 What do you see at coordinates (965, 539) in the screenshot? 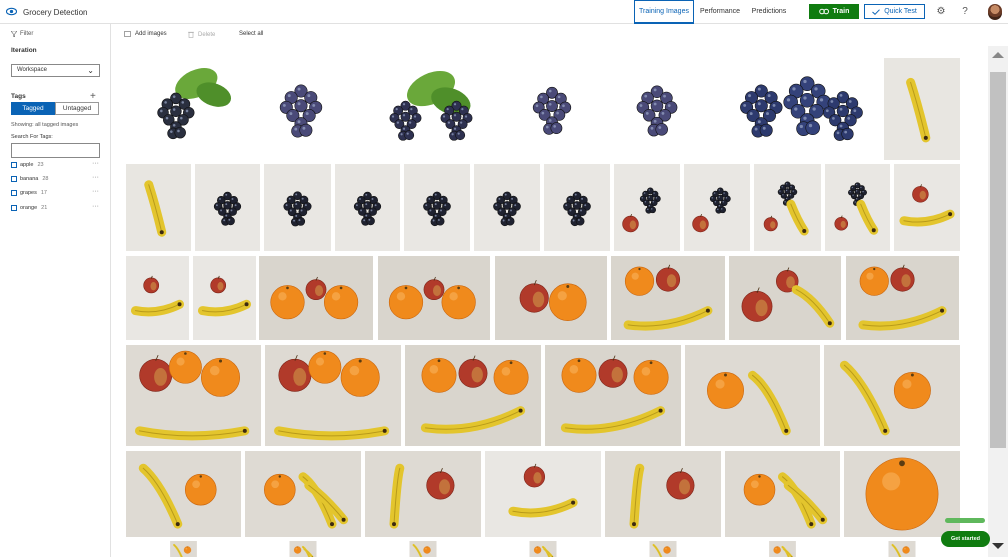
I see `get-started-button: Get started` at bounding box center [965, 539].